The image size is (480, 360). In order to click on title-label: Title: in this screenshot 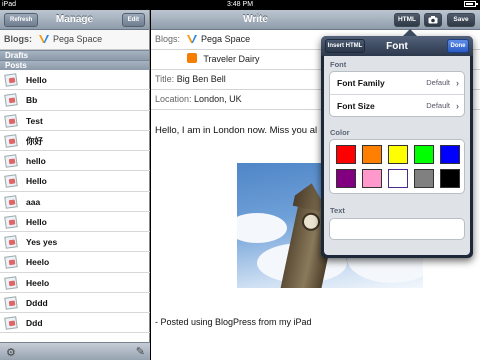, I will do `click(165, 79)`.